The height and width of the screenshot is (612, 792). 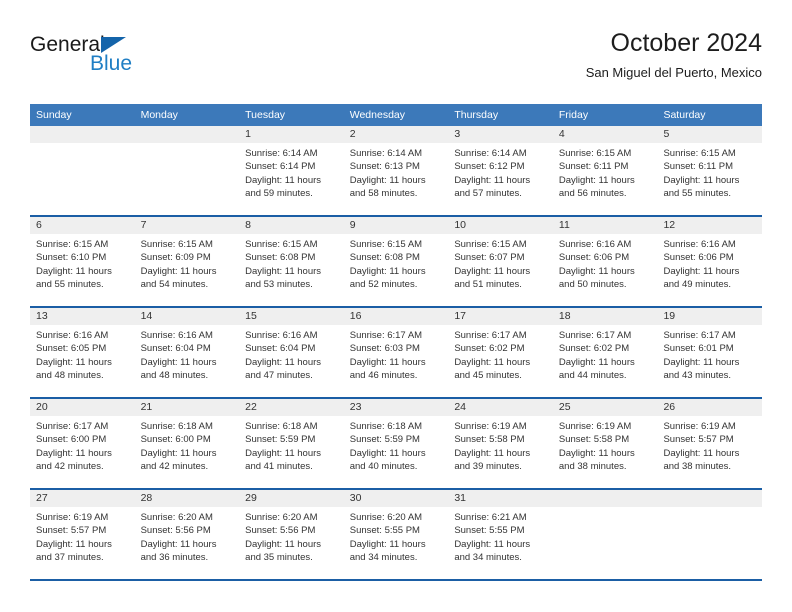 What do you see at coordinates (490, 426) in the screenshot?
I see `sunrise-text: Sunrise: 6:19 AM` at bounding box center [490, 426].